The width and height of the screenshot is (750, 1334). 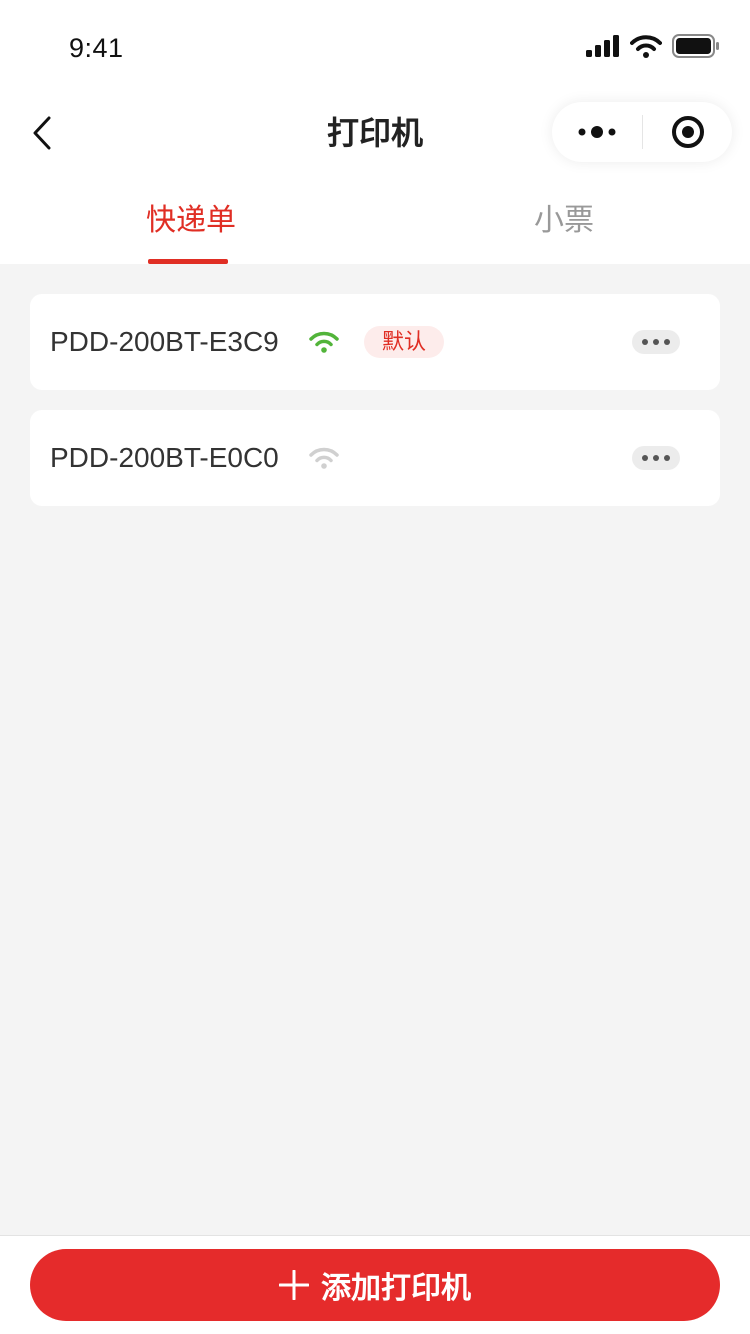 What do you see at coordinates (294, 1285) in the screenshot?
I see `plus-icon` at bounding box center [294, 1285].